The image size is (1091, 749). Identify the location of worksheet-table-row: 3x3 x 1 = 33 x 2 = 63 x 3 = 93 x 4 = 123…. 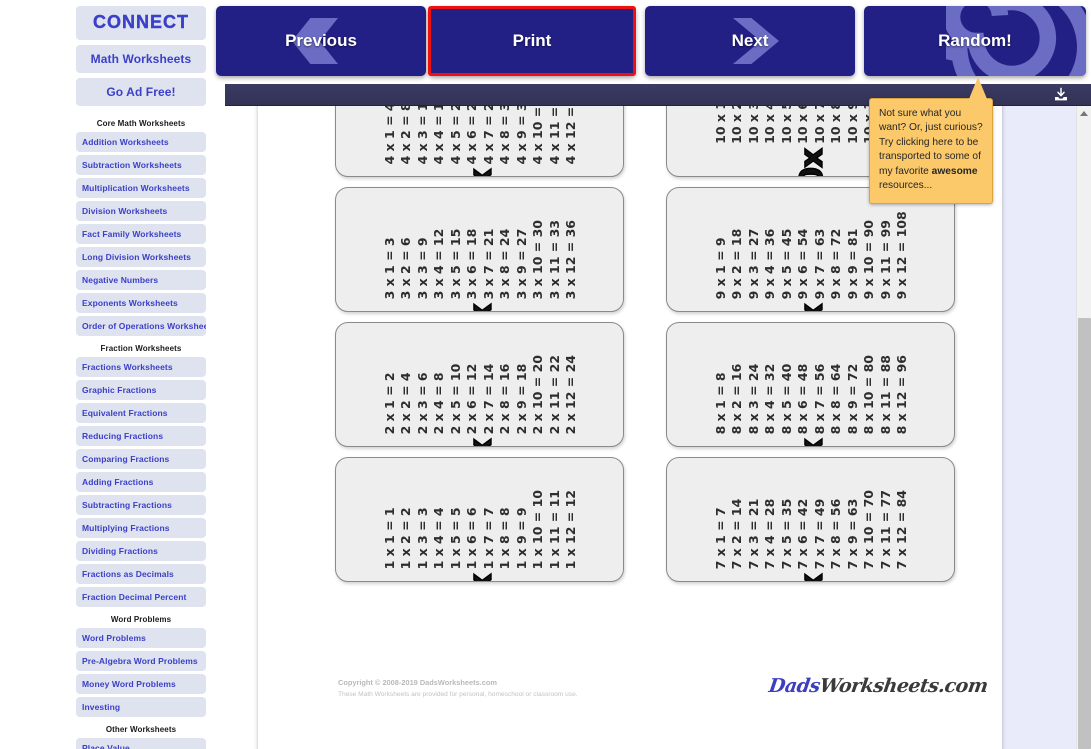
(645, 249).